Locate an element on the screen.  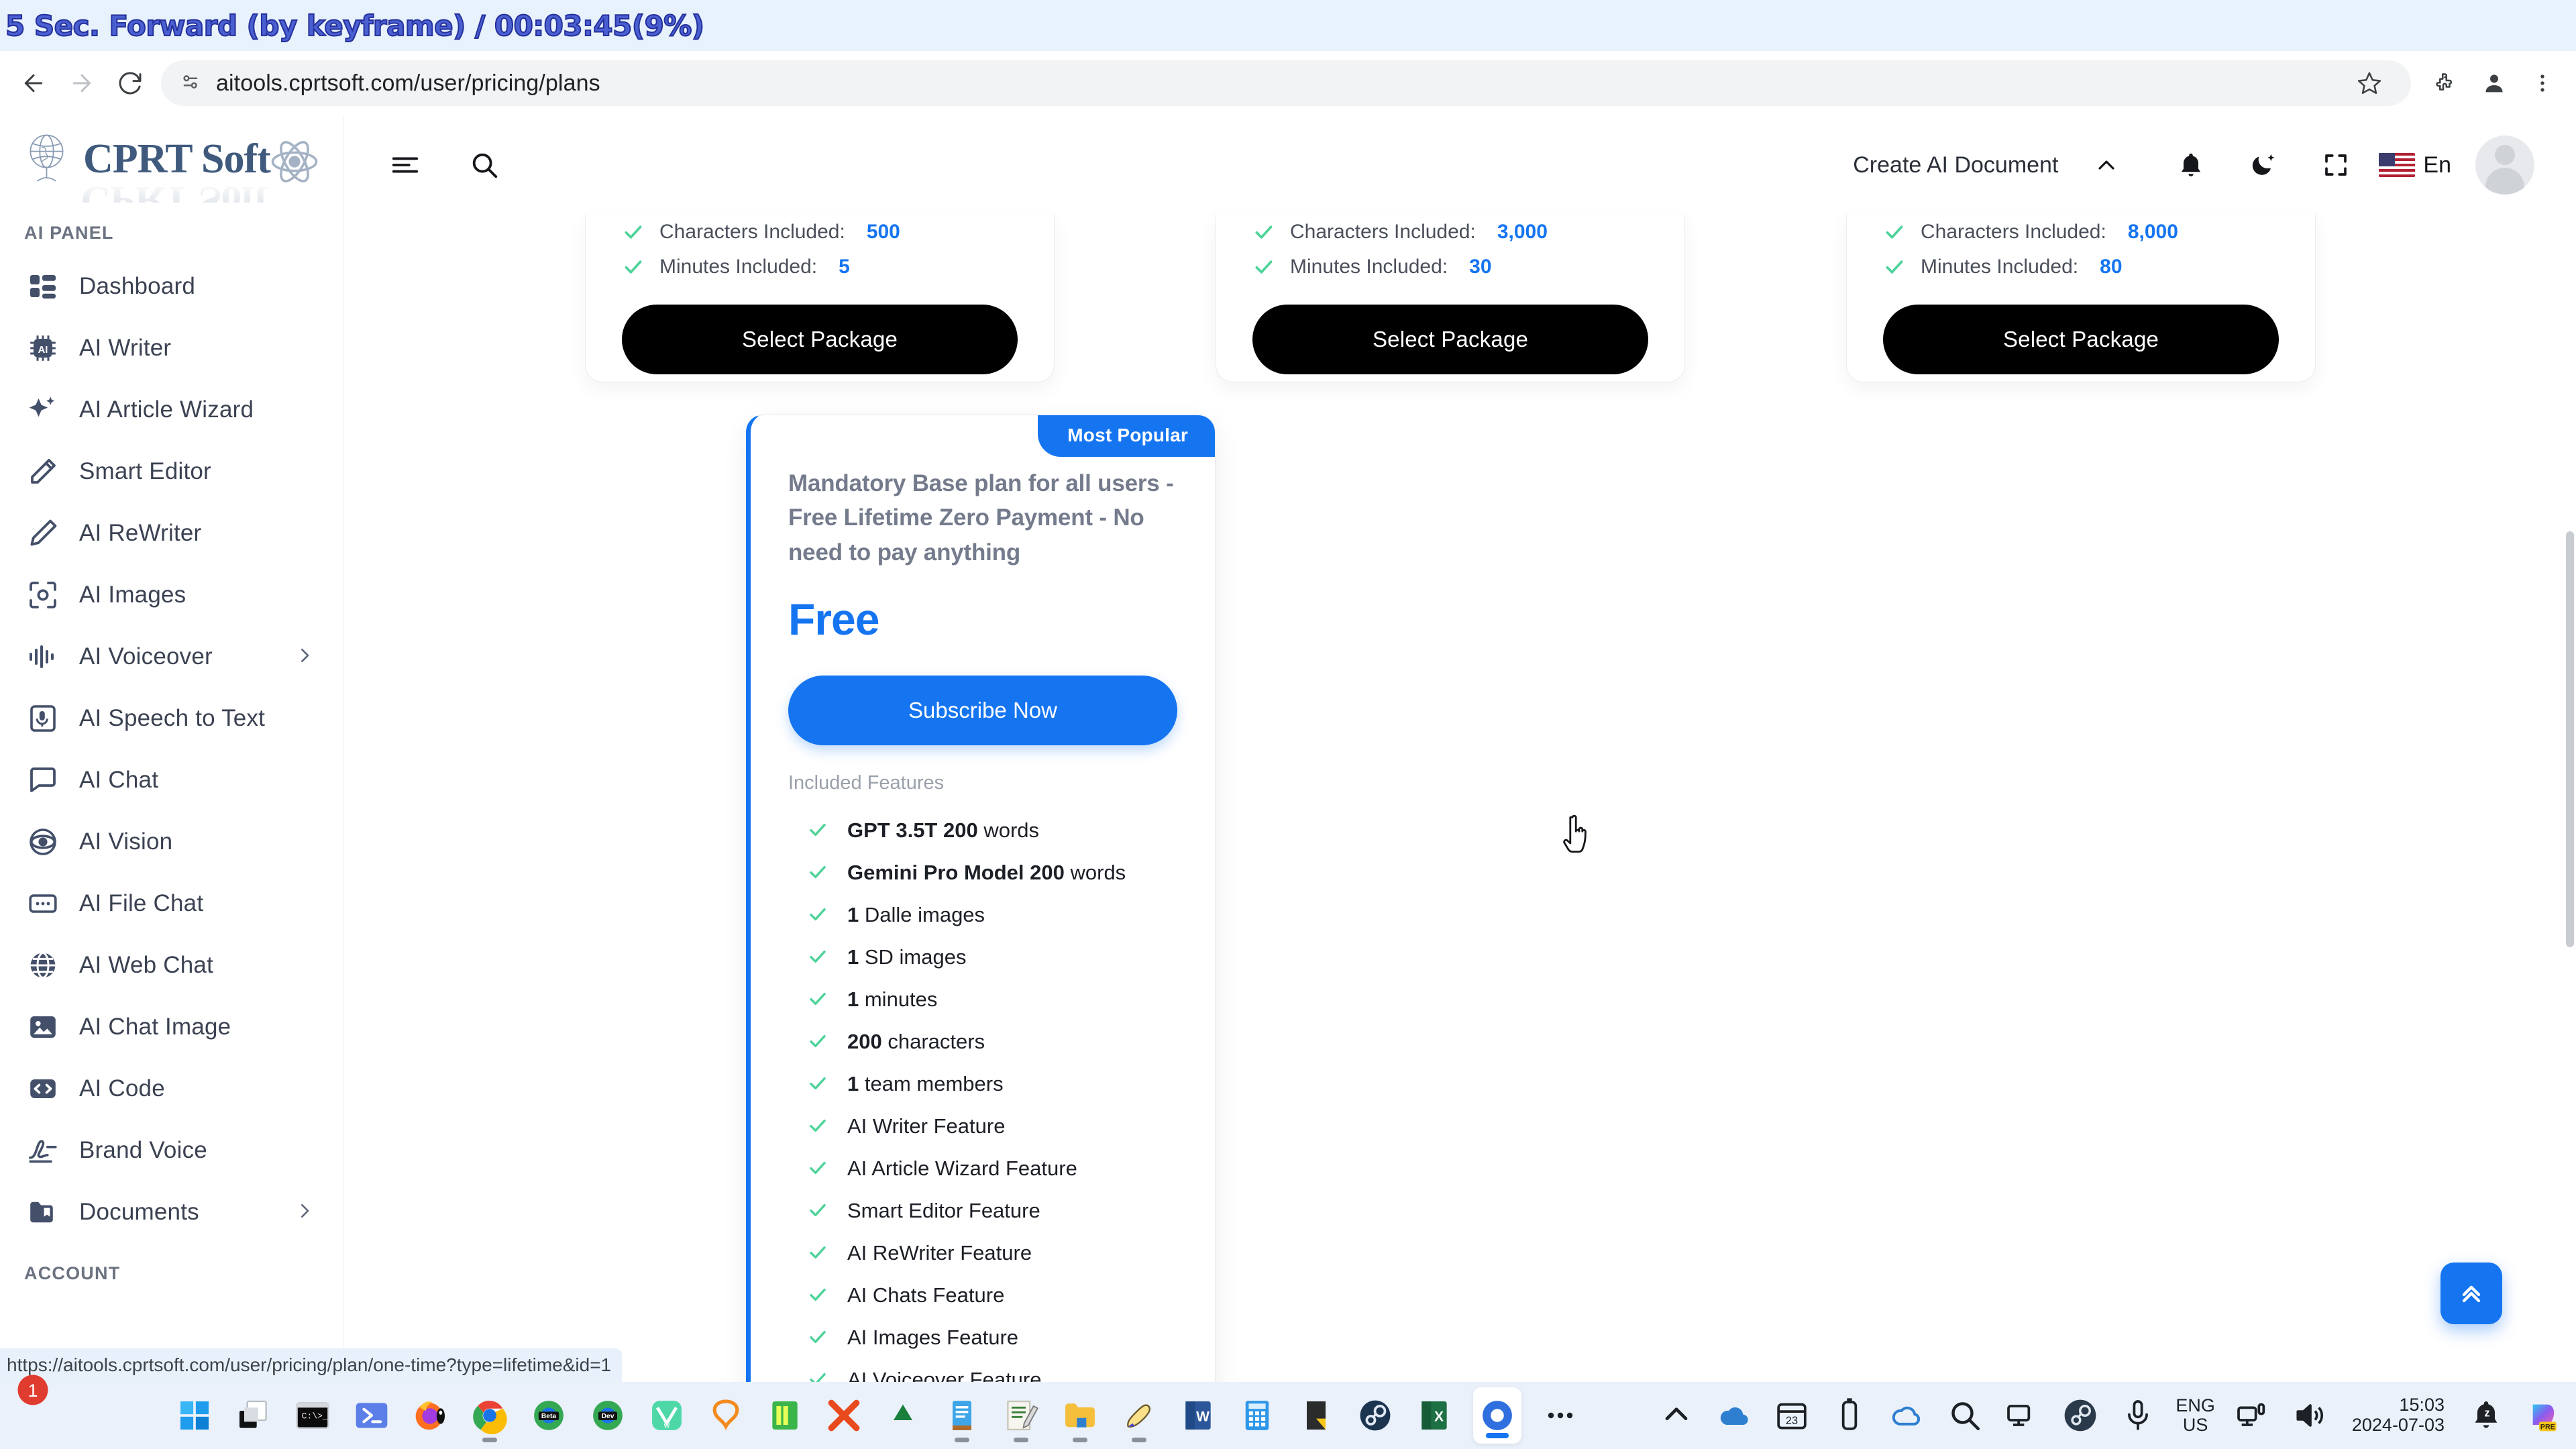
sidebar-item-ai-rewriter: AI ReWriter is located at coordinates (171, 533).